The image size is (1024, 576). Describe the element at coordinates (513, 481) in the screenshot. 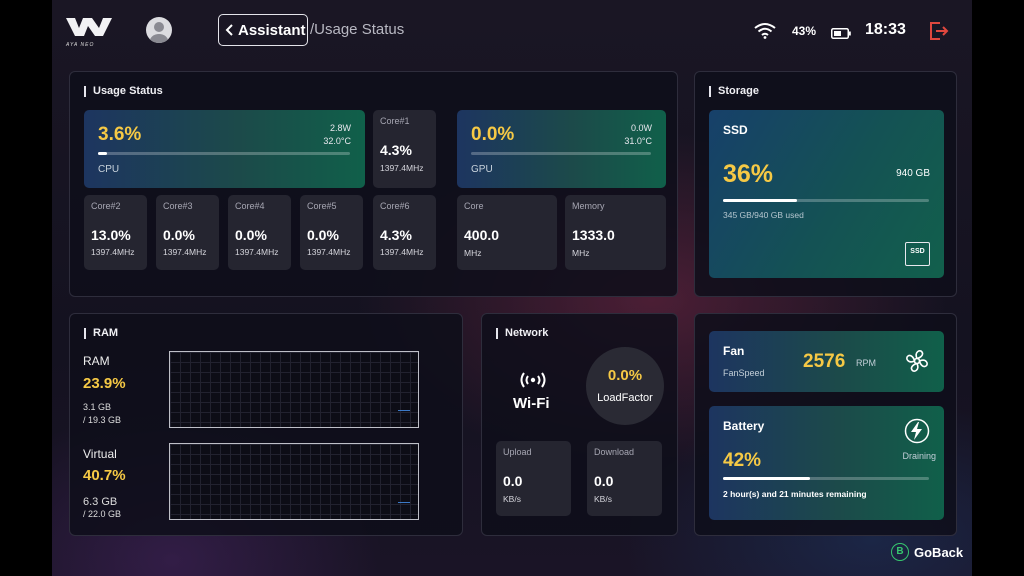

I see `upload-value: 0.0` at that location.